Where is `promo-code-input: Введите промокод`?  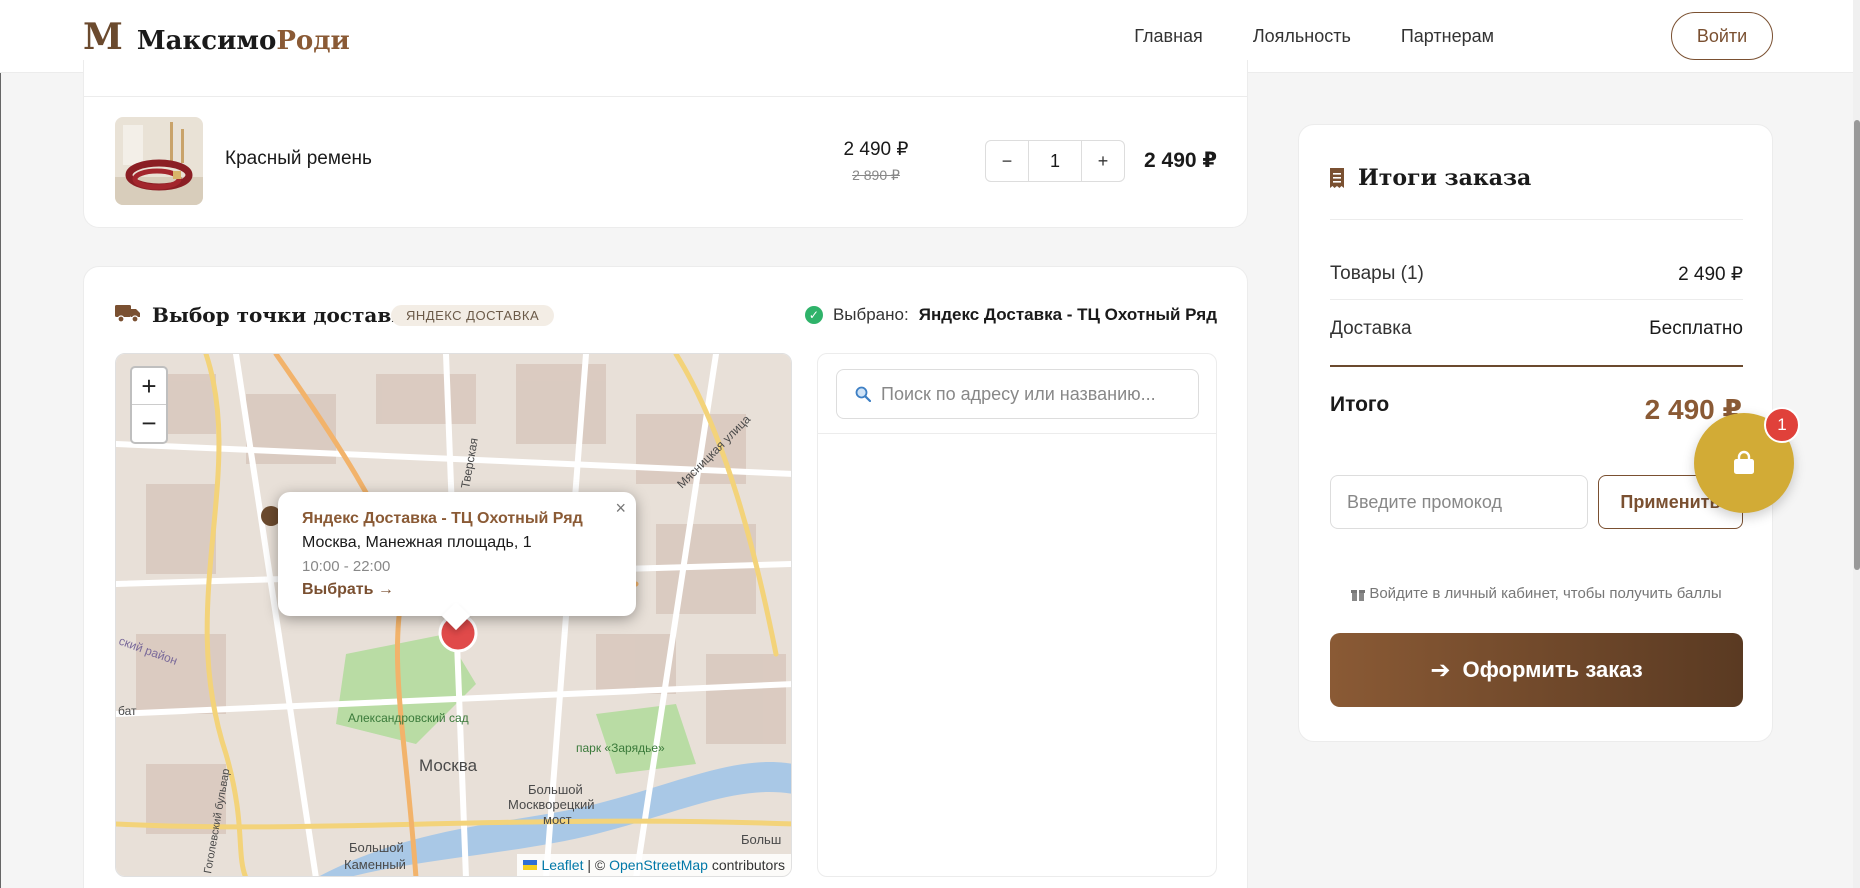 promo-code-input: Введите промокод is located at coordinates (1459, 502).